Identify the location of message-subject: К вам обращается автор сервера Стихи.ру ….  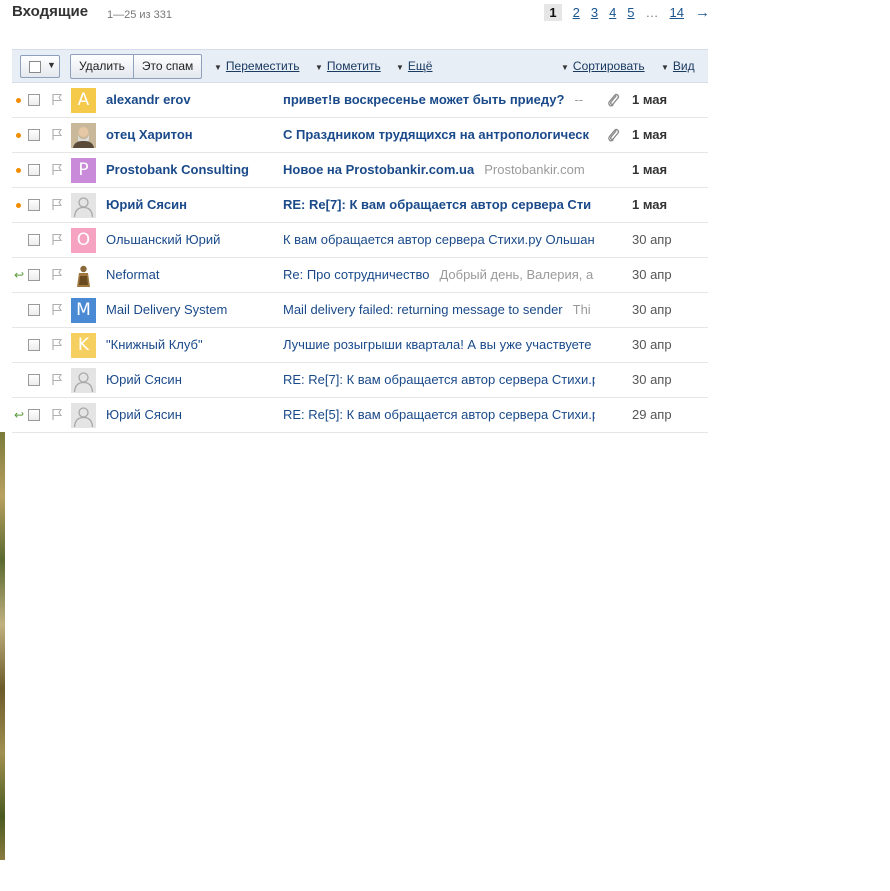
(439, 239).